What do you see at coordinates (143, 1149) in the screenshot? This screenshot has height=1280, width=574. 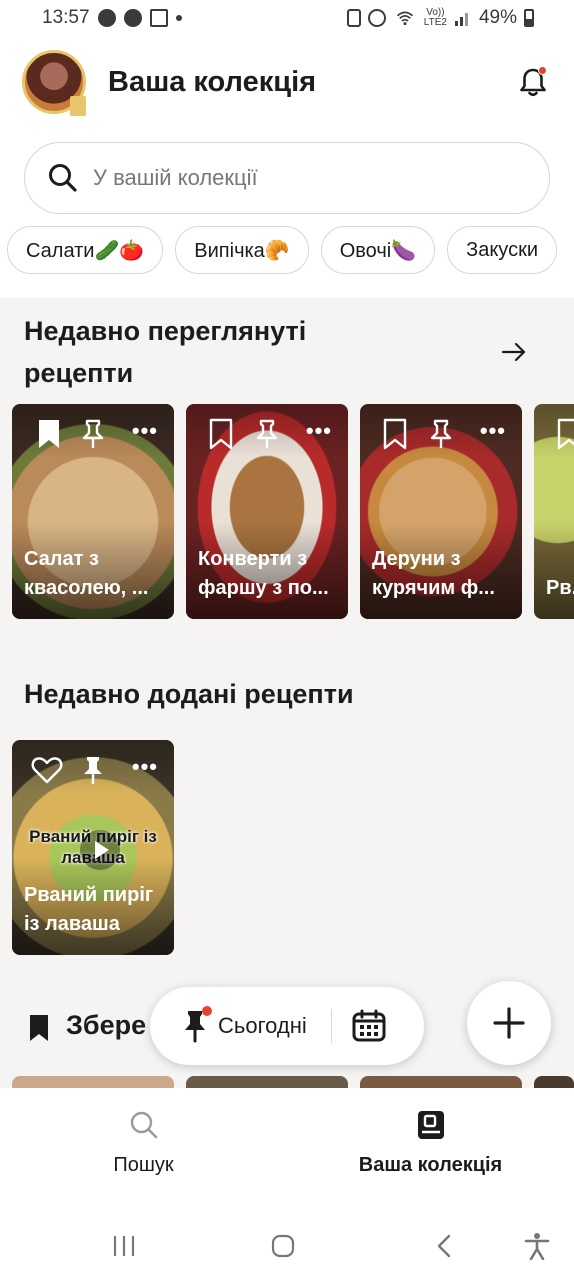 I see `nav-search: Пошук` at bounding box center [143, 1149].